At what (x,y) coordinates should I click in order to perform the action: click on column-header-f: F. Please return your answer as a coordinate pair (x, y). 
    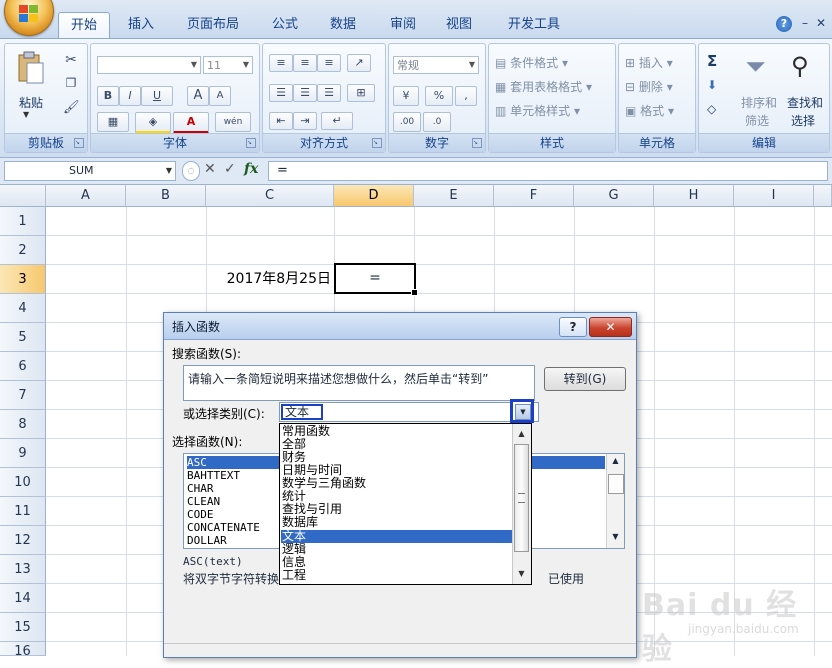
    Looking at the image, I should click on (534, 196).